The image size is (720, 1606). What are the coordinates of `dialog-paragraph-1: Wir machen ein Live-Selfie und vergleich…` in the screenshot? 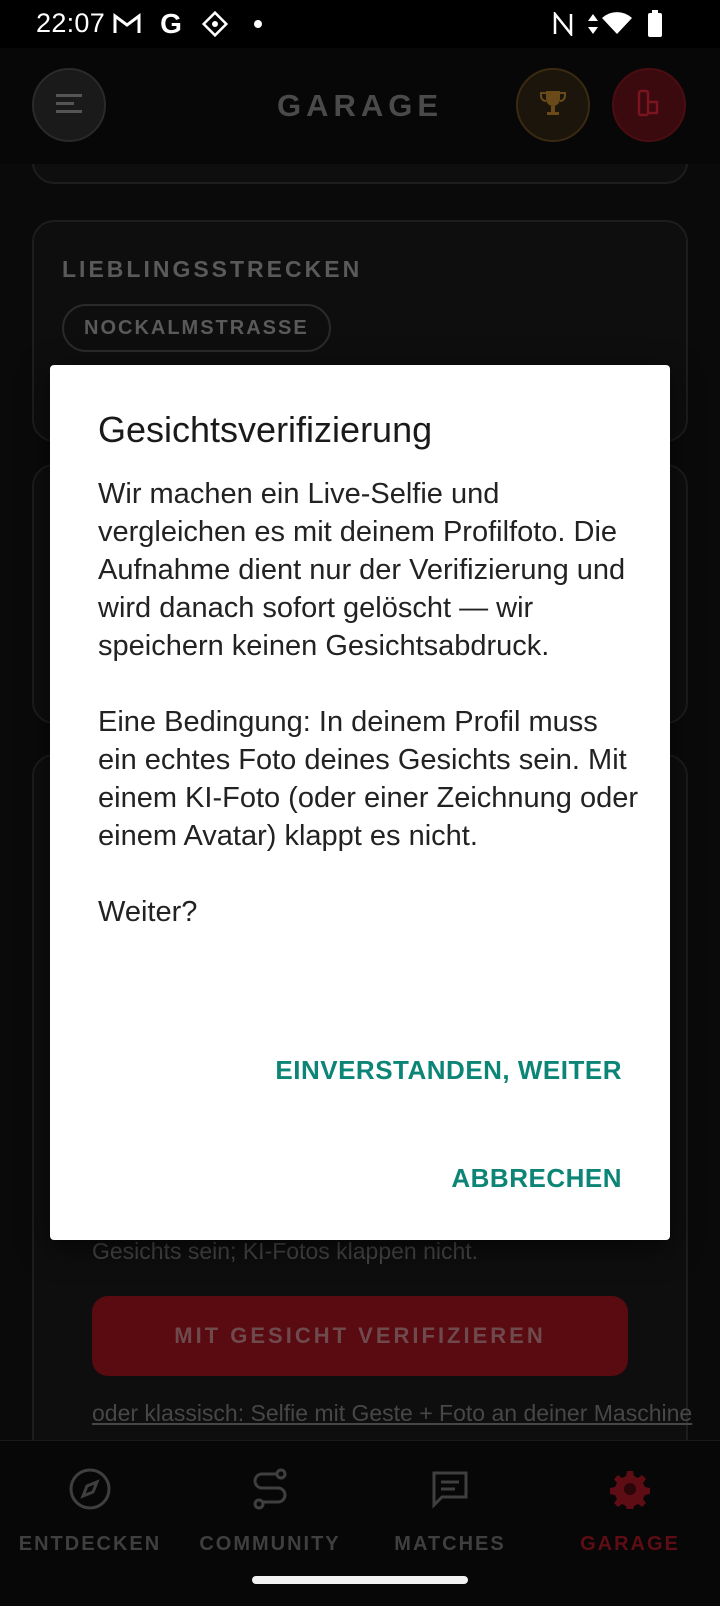 It's located at (362, 570).